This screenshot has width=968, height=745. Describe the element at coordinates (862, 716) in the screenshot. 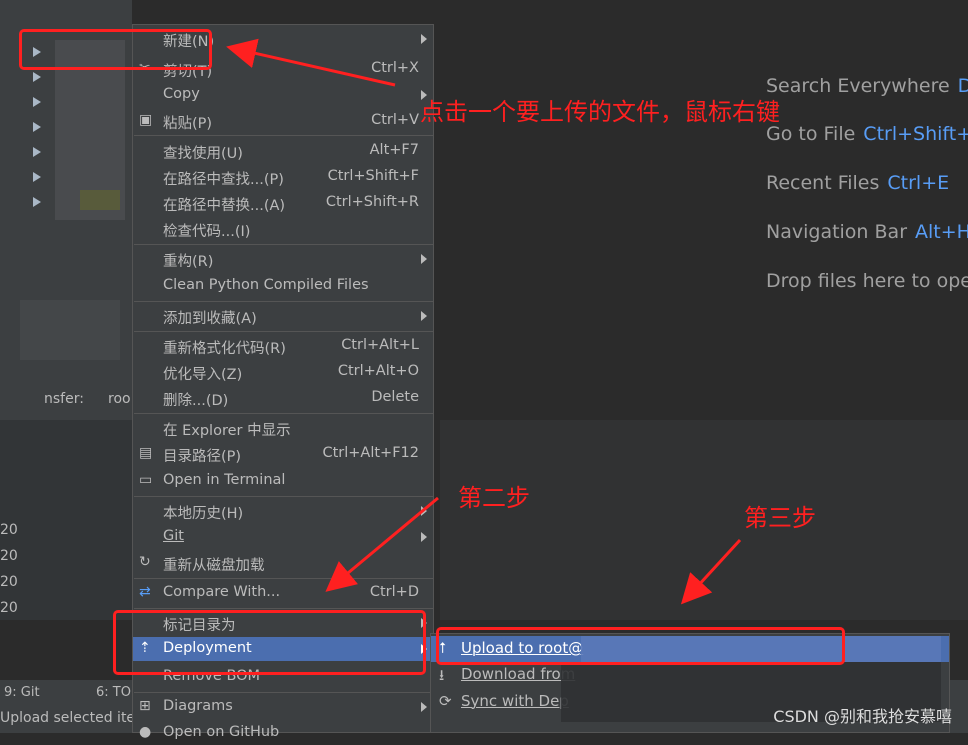

I see `watermark: CSDN @别和我抢安慕嘻` at that location.